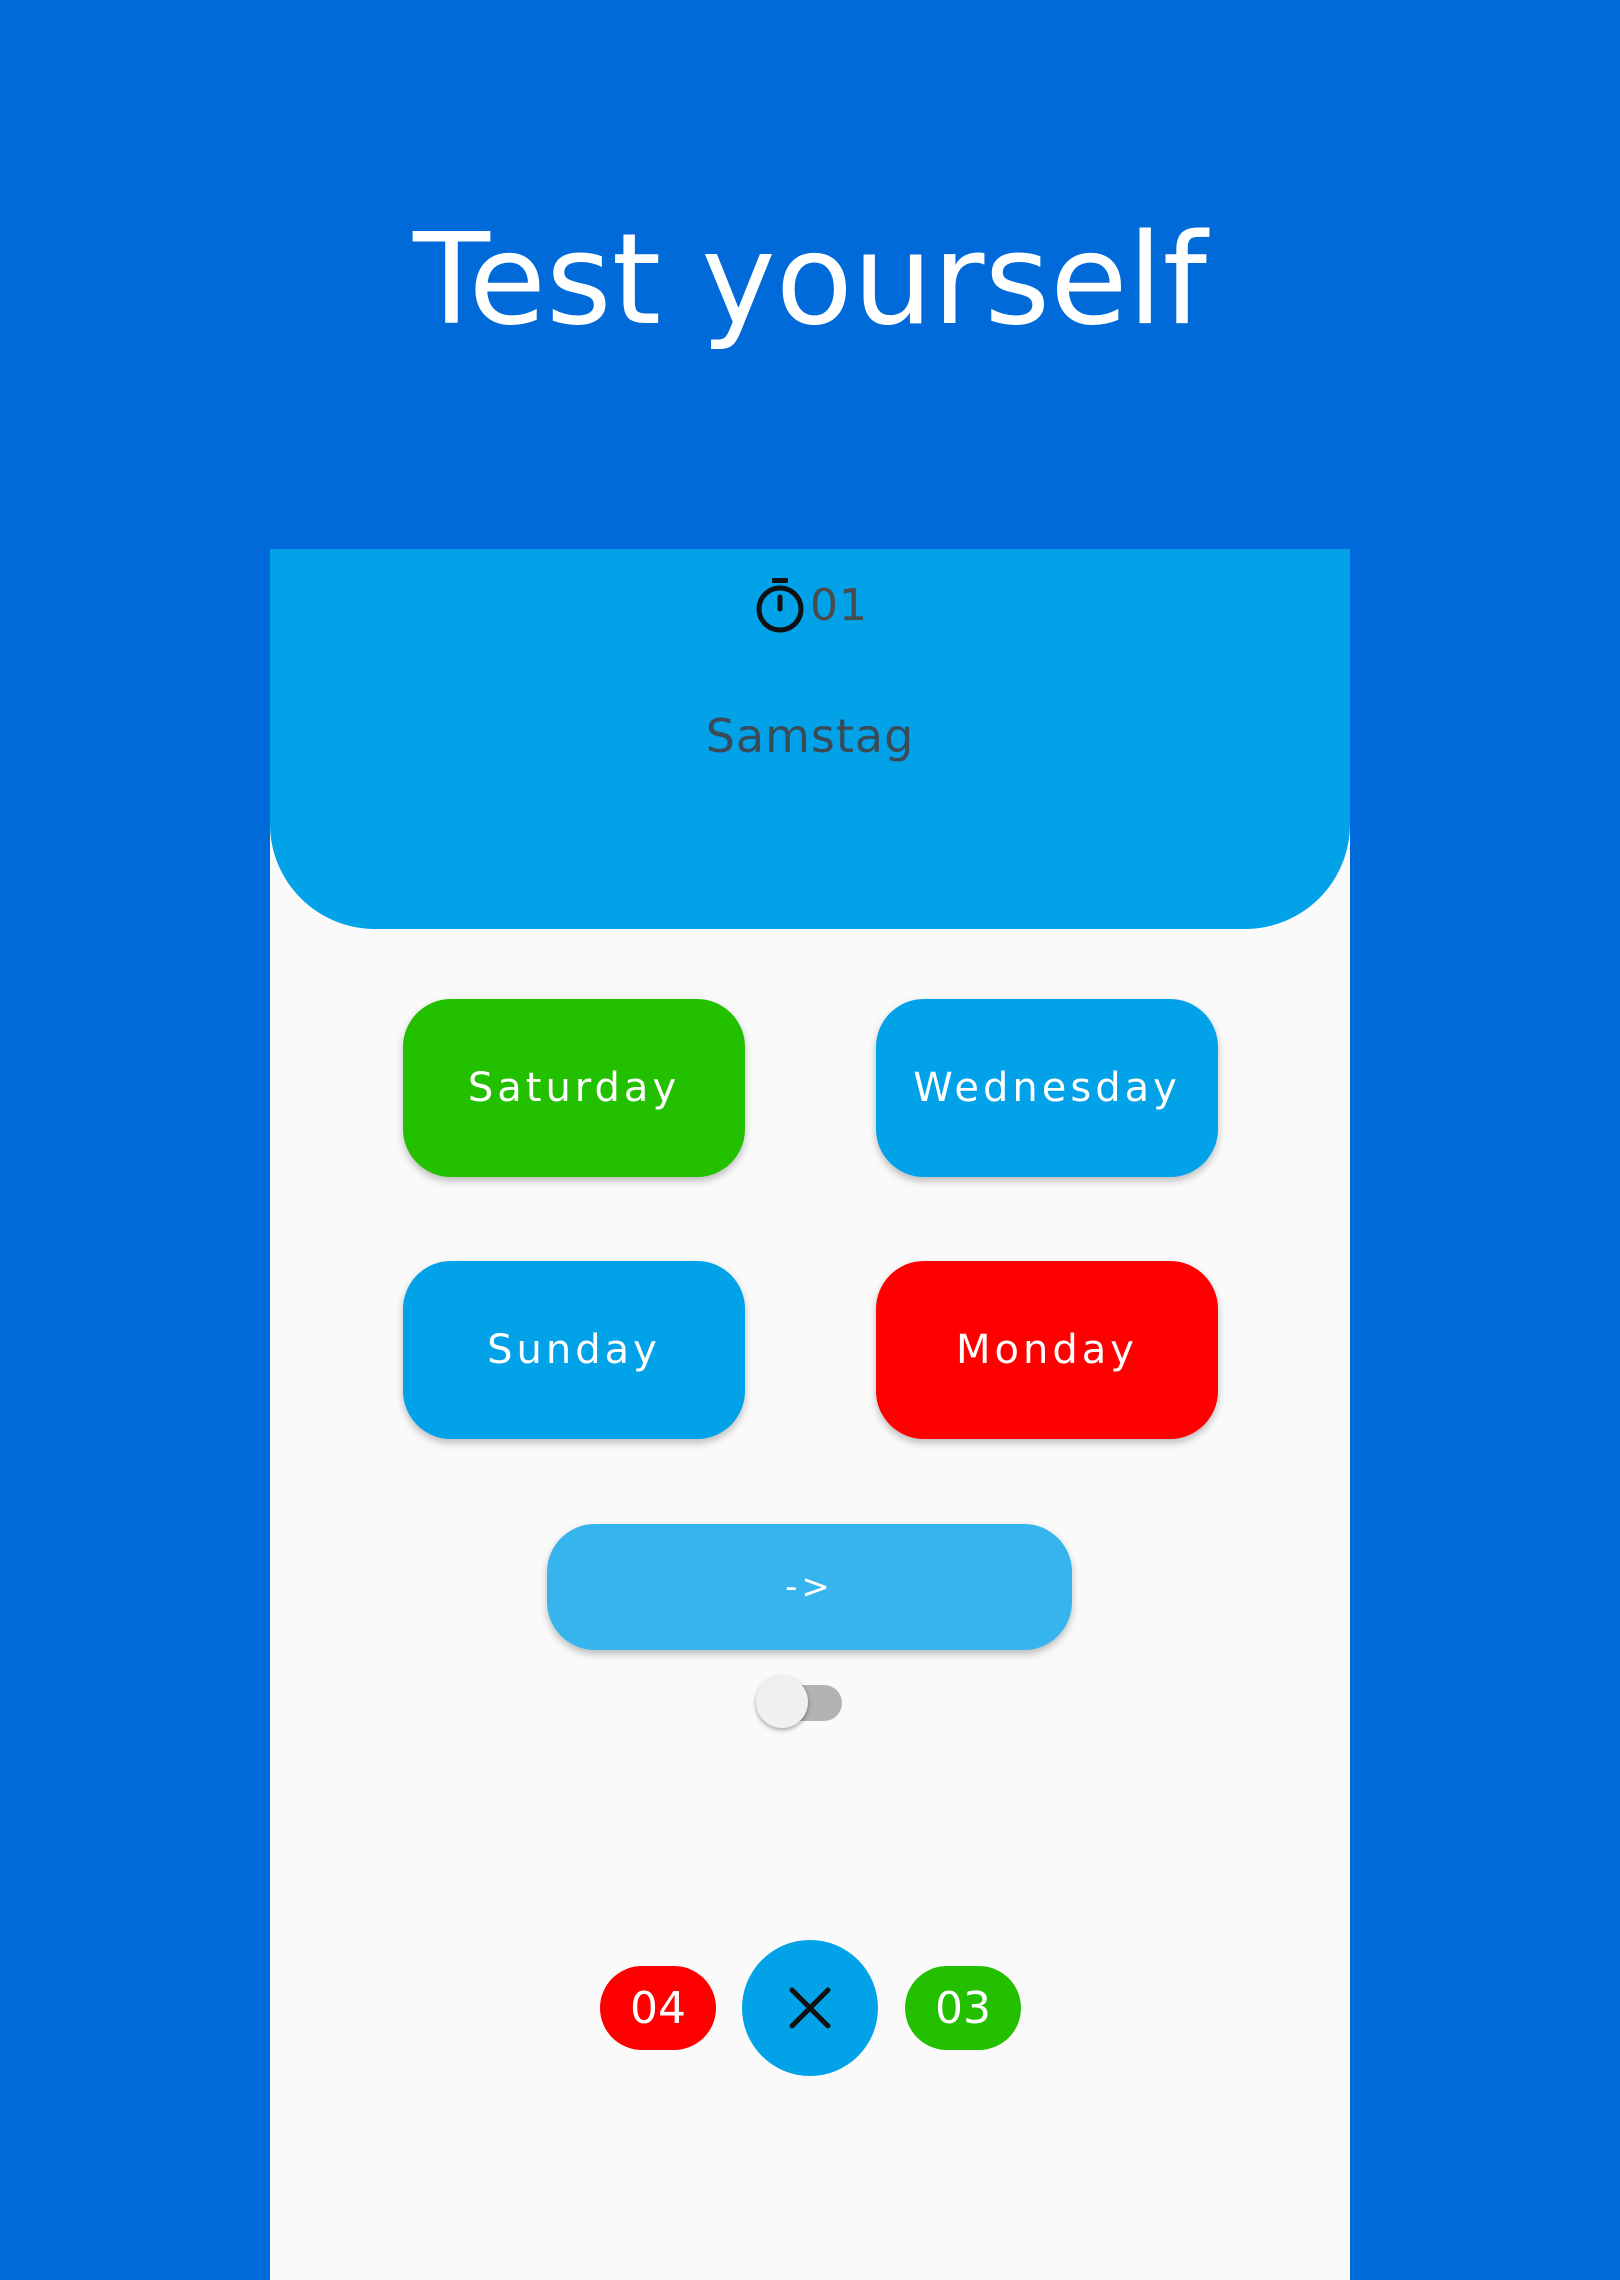  Describe the element at coordinates (810, 736) in the screenshot. I see `question-word: Samstag` at that location.